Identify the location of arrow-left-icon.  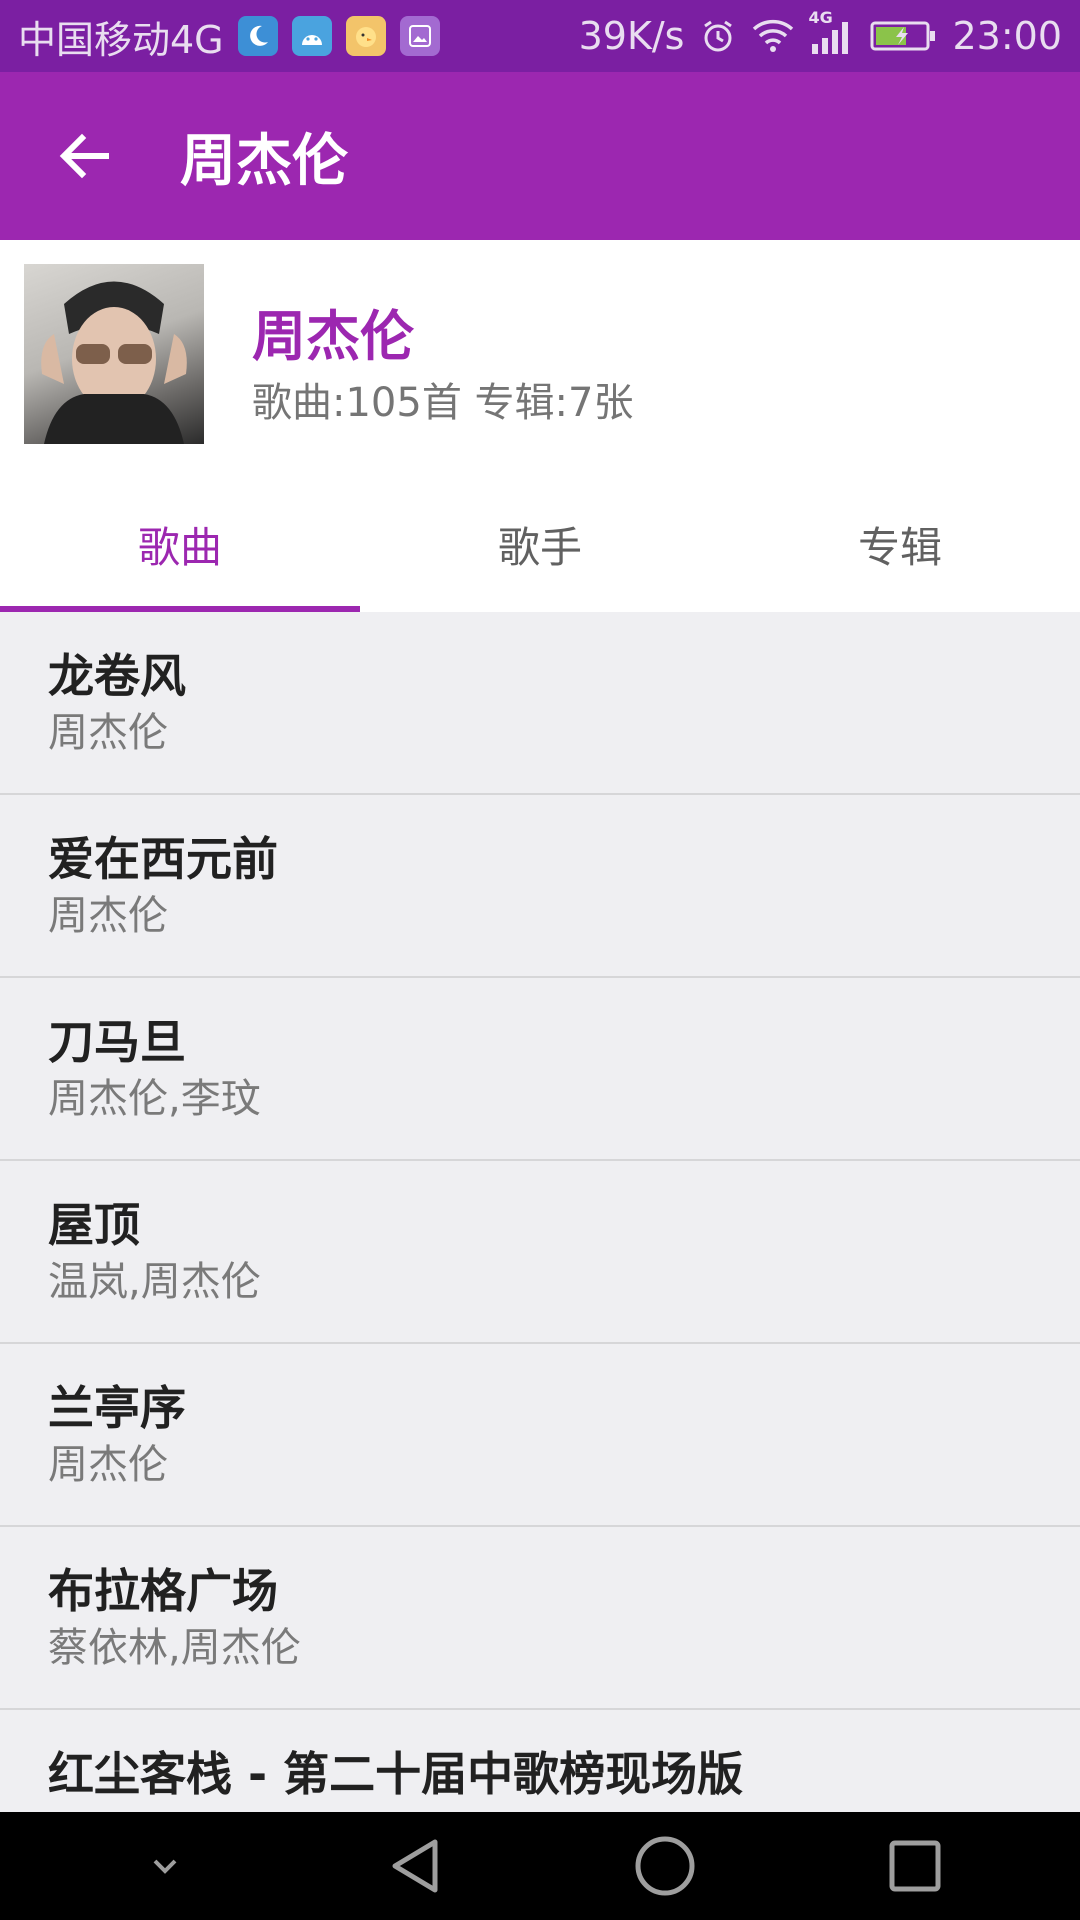
(84, 156).